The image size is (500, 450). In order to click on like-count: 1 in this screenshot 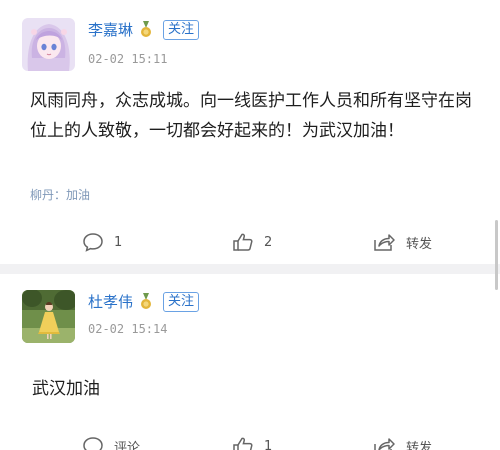, I will do `click(268, 444)`.